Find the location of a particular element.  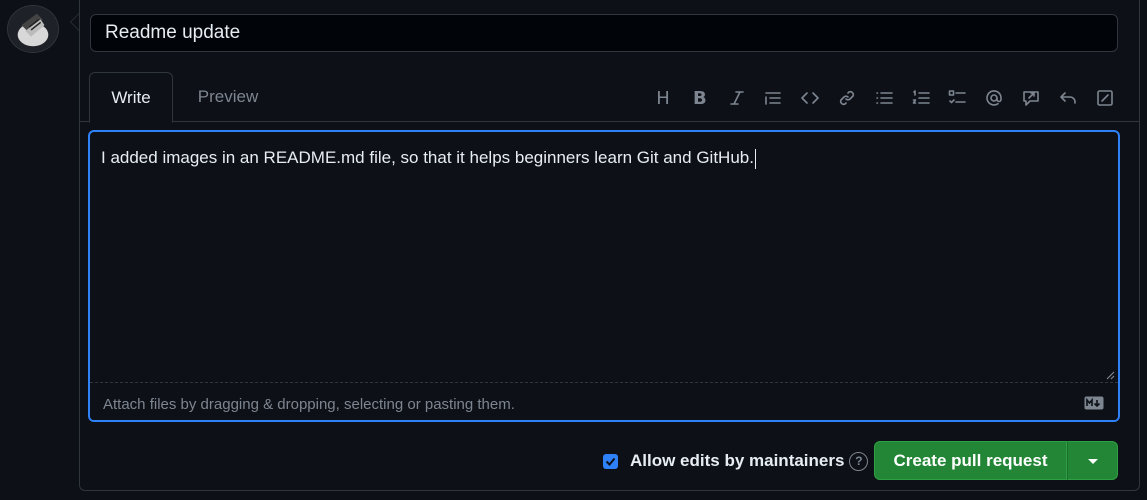

undo-icon is located at coordinates (1067, 98).